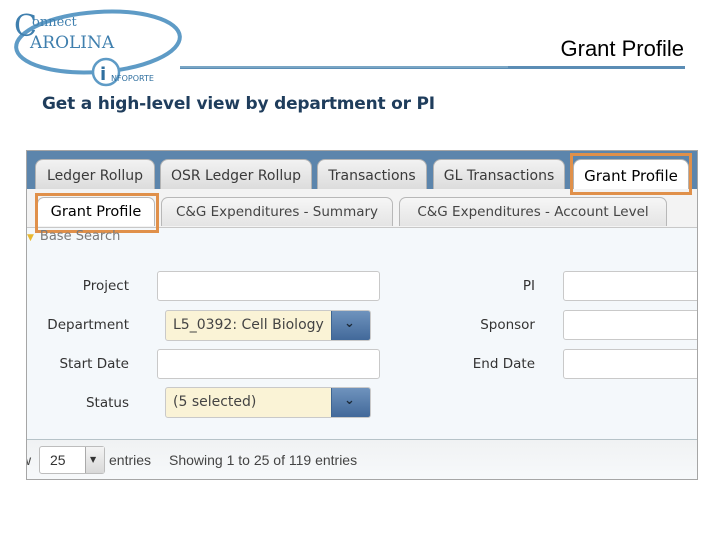  What do you see at coordinates (55, 22) in the screenshot?
I see `svg-text: onnect` at bounding box center [55, 22].